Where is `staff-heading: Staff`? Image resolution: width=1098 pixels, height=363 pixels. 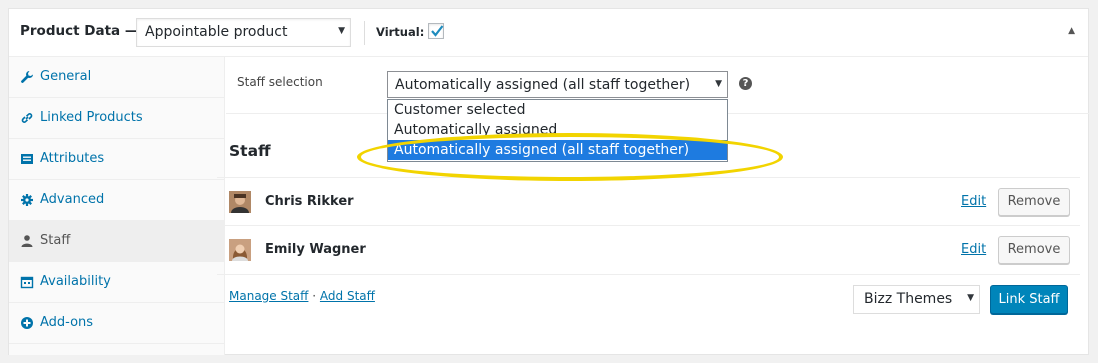 staff-heading: Staff is located at coordinates (250, 151).